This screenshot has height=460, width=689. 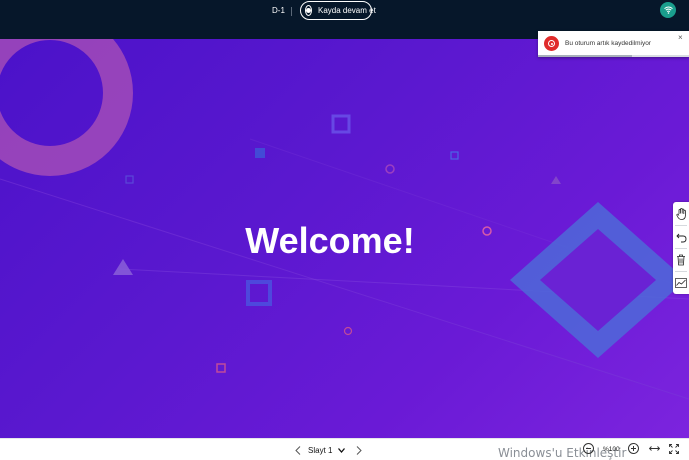 I want to click on toast-progress-fill, so click(x=585, y=56).